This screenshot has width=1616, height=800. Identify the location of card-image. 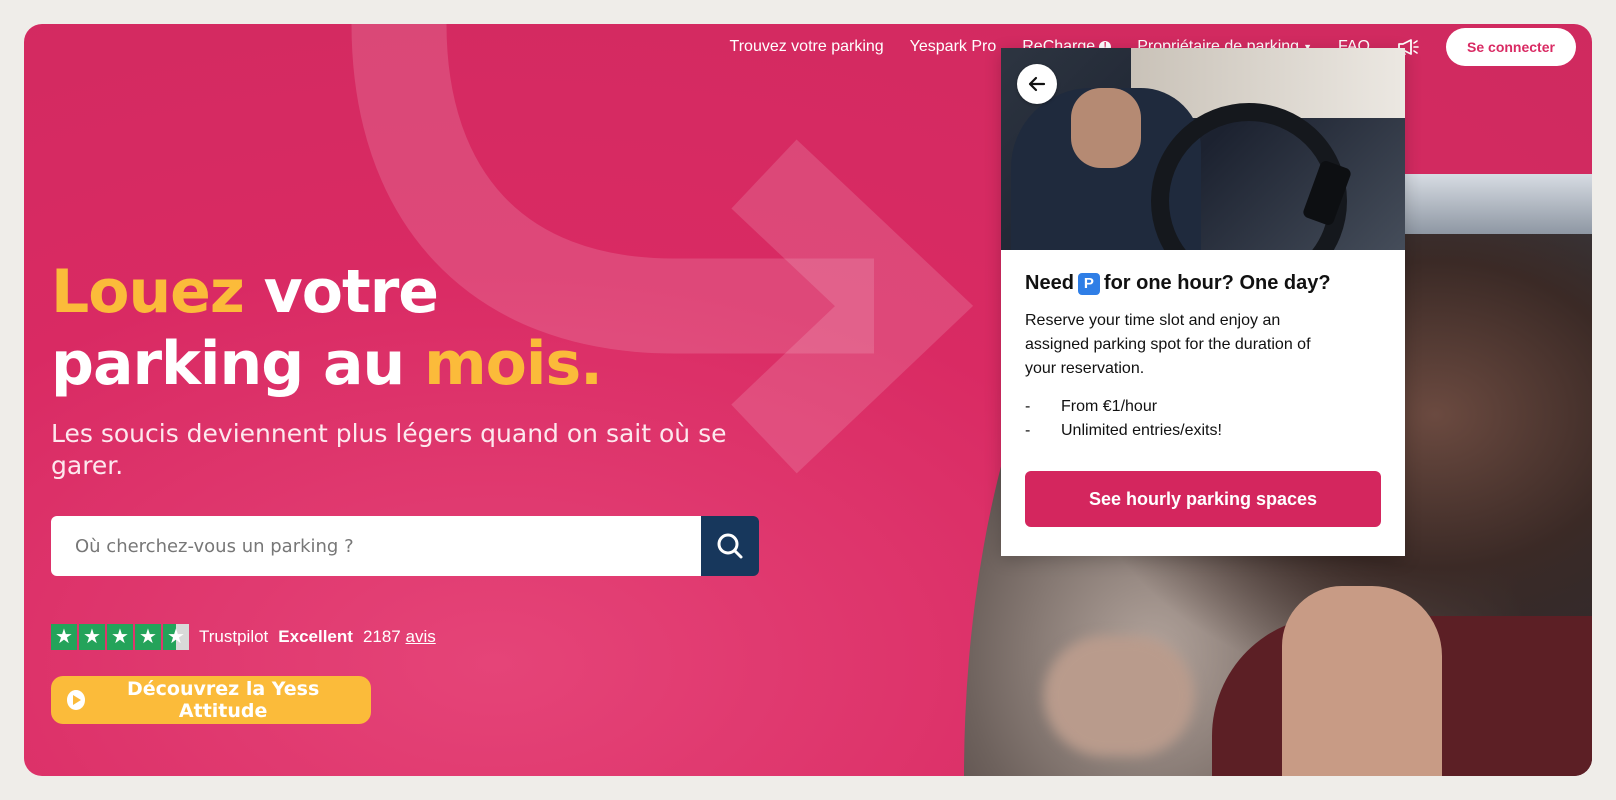
(1203, 149).